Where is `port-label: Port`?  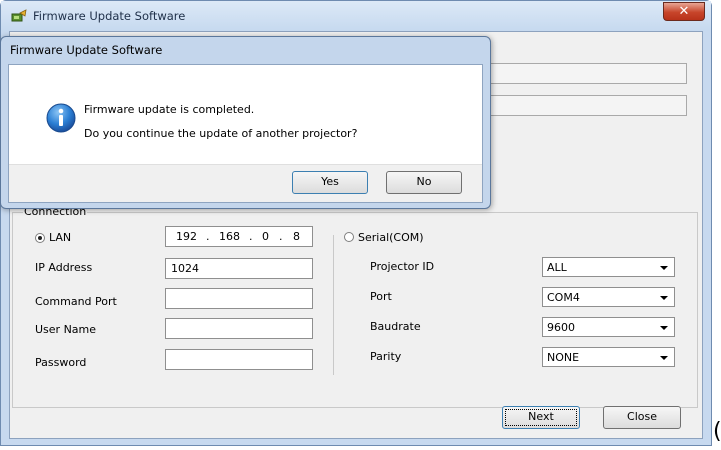 port-label: Port is located at coordinates (381, 296).